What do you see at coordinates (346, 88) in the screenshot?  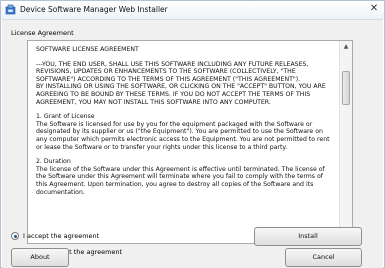 I see `scrollbar-thumb` at bounding box center [346, 88].